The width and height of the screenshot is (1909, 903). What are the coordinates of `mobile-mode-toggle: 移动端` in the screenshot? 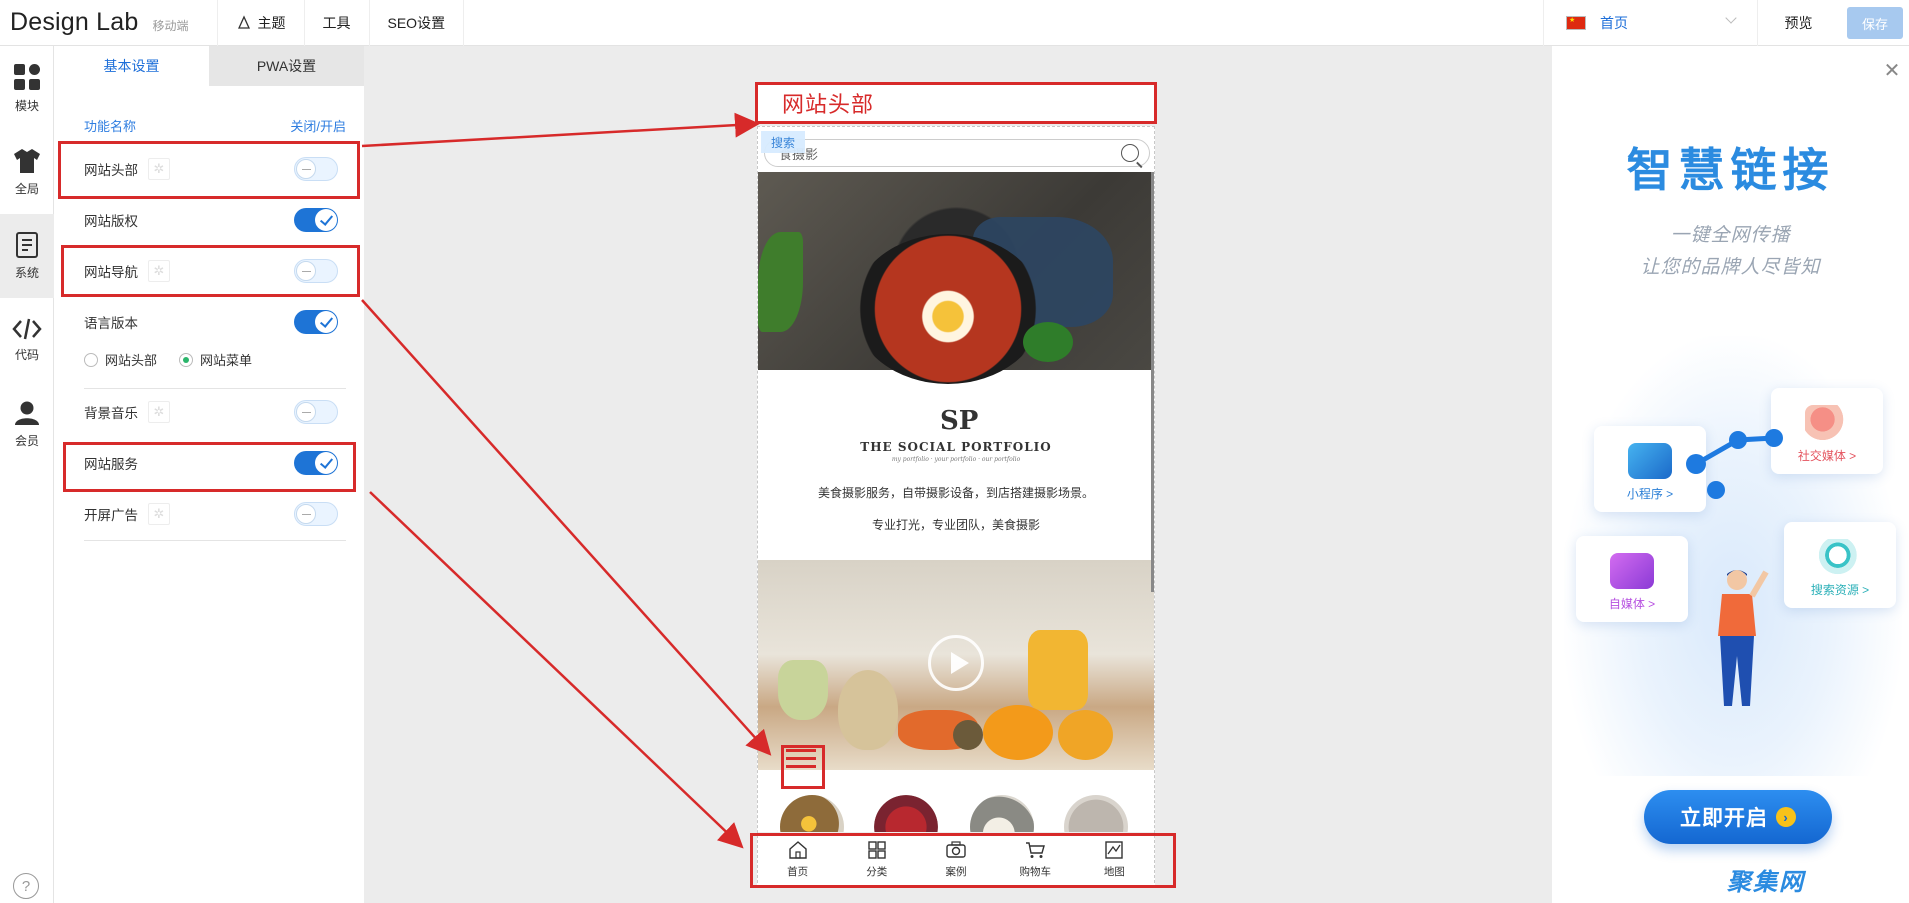 It's located at (459, 78).